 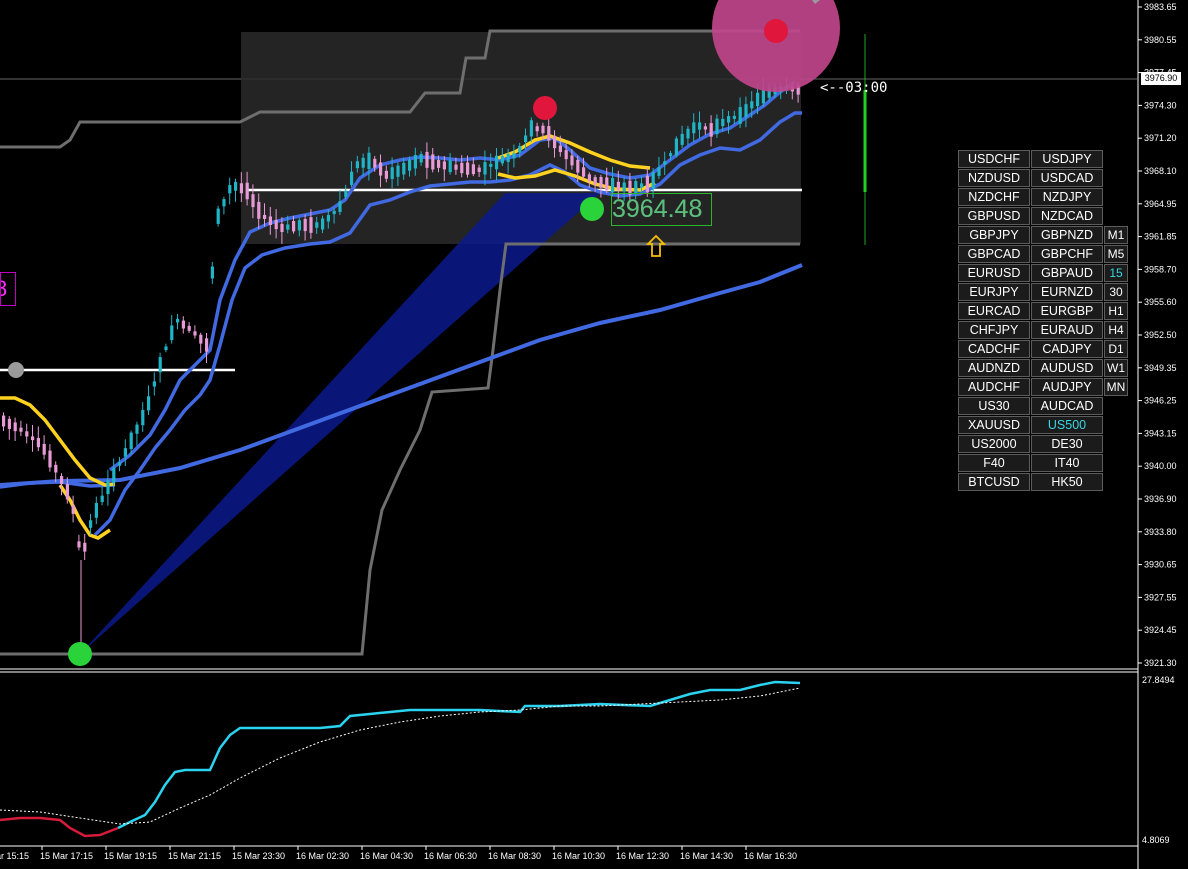 What do you see at coordinates (1160, 630) in the screenshot?
I see `price-axis-label: 3924.45` at bounding box center [1160, 630].